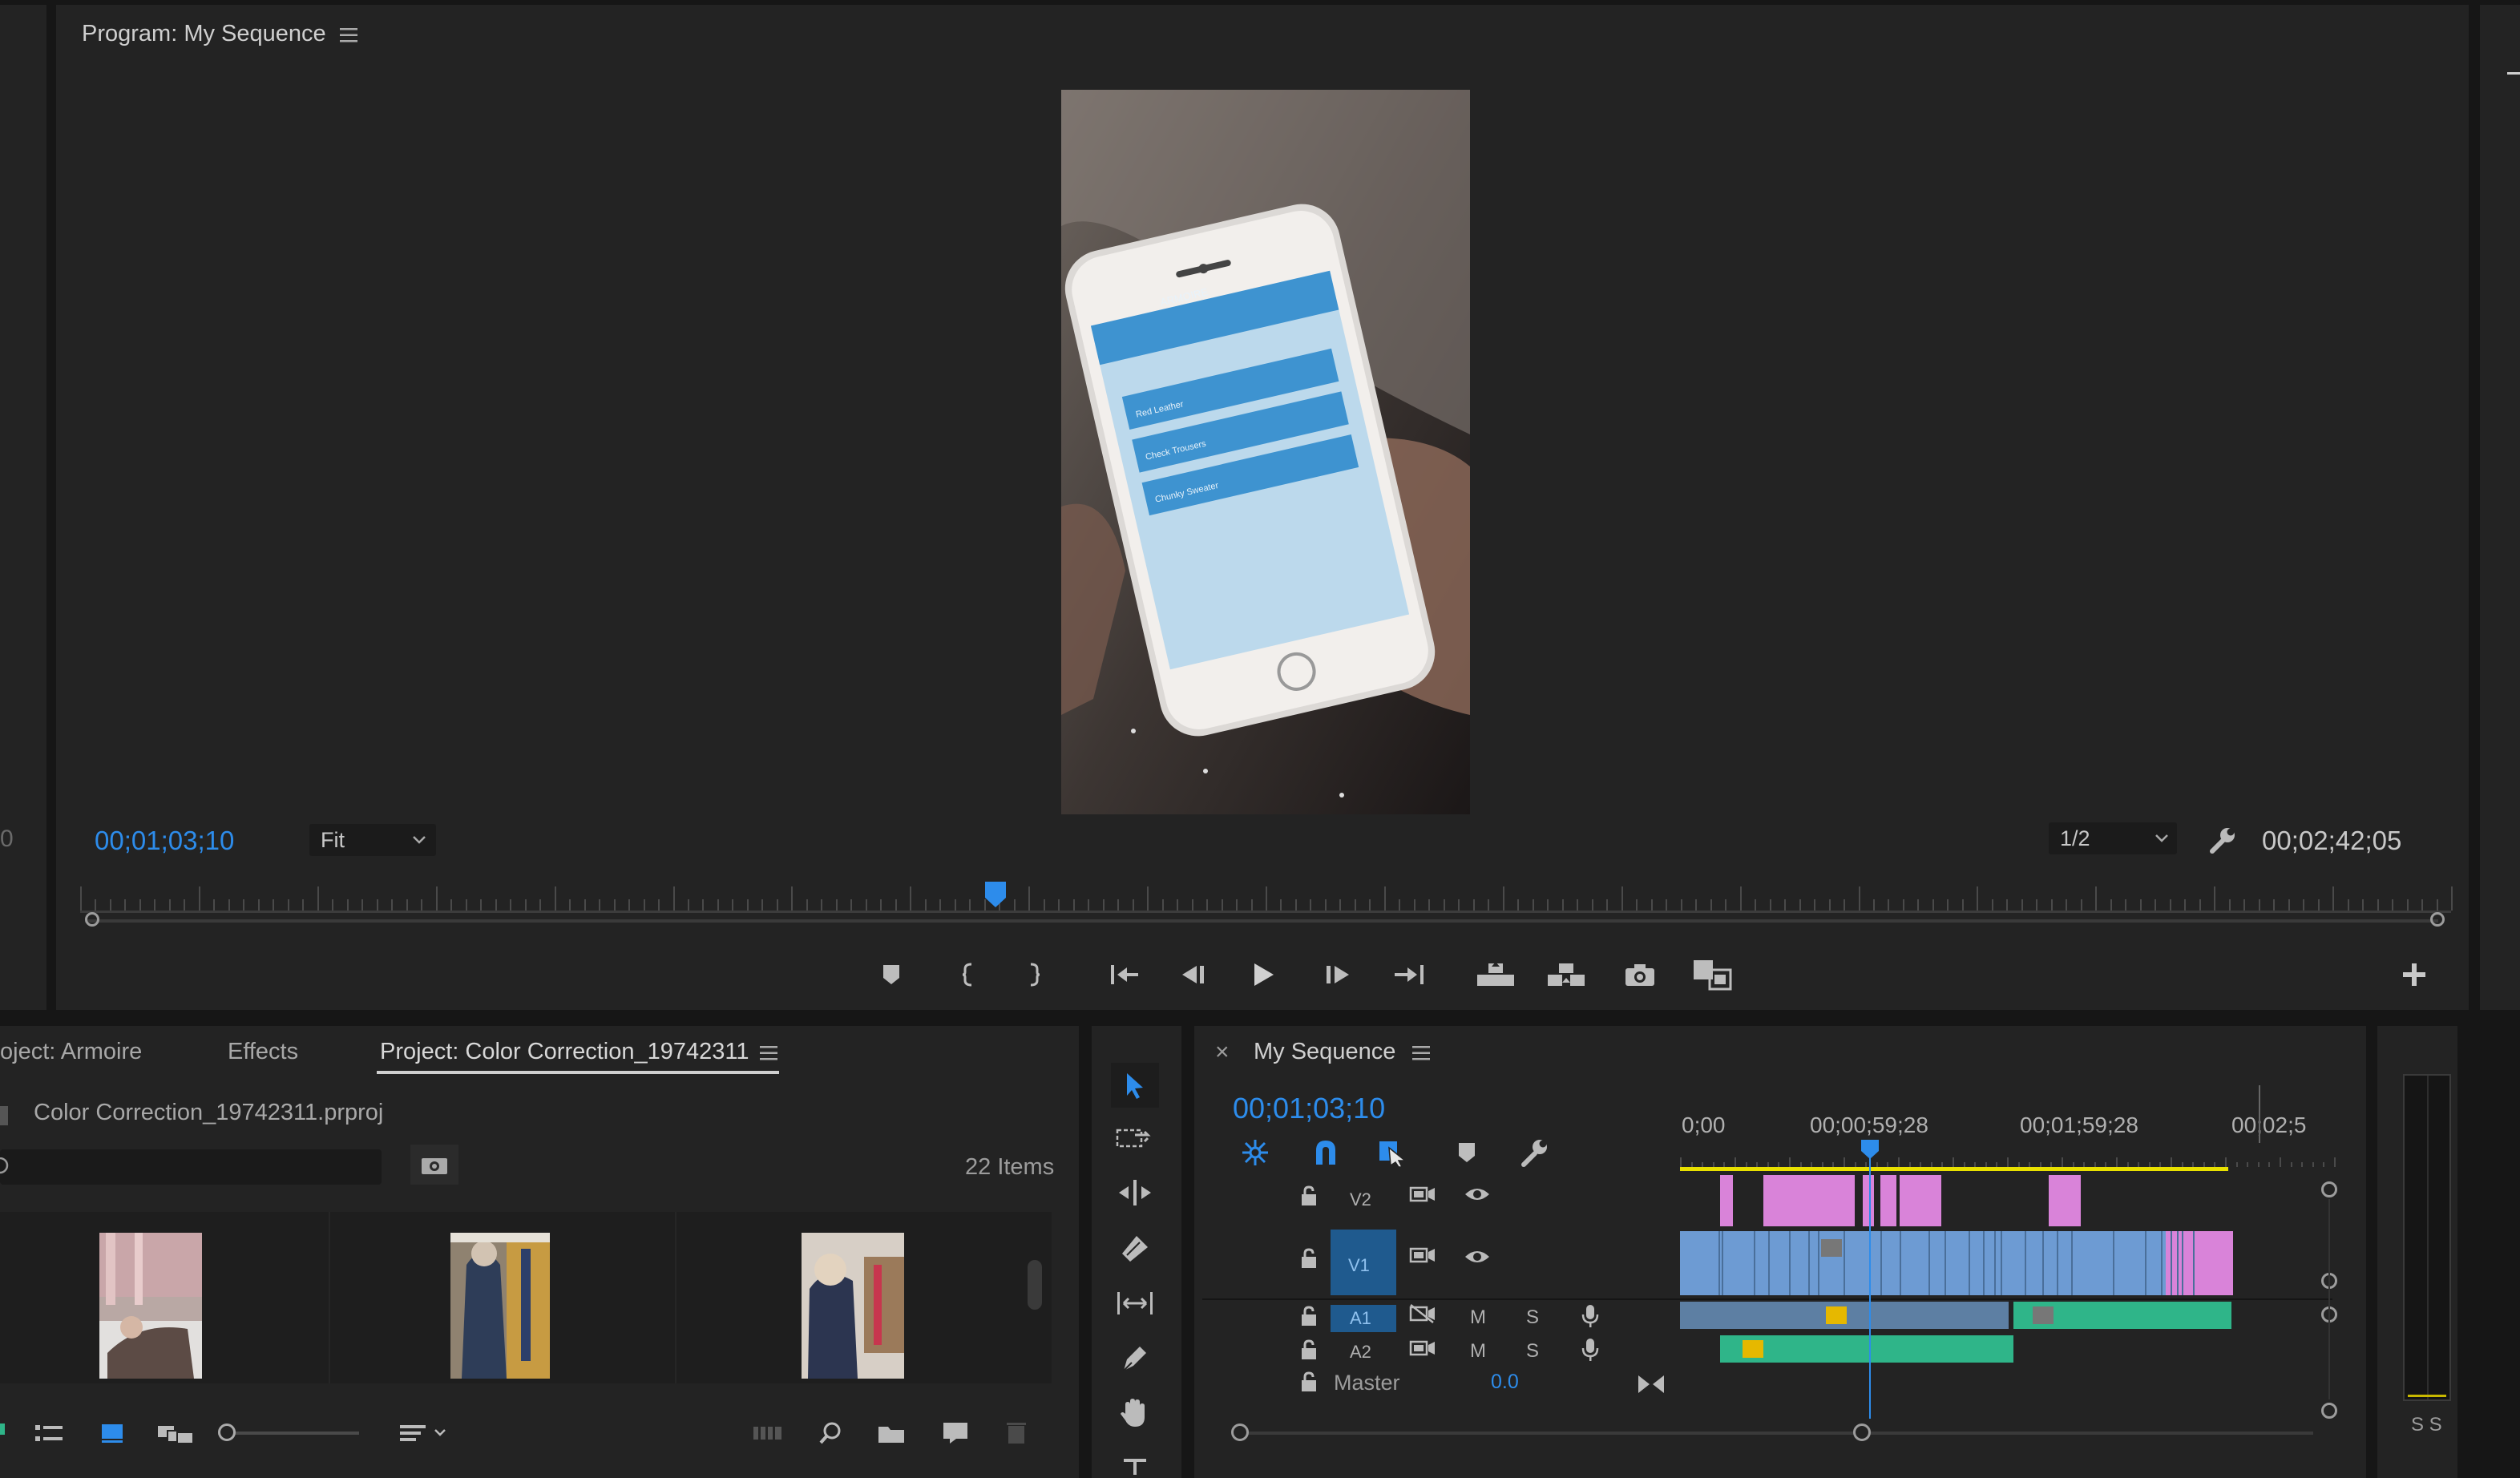 This screenshot has width=2520, height=1478. Describe the element at coordinates (1125, 974) in the screenshot. I see `go-to-in-button` at that location.